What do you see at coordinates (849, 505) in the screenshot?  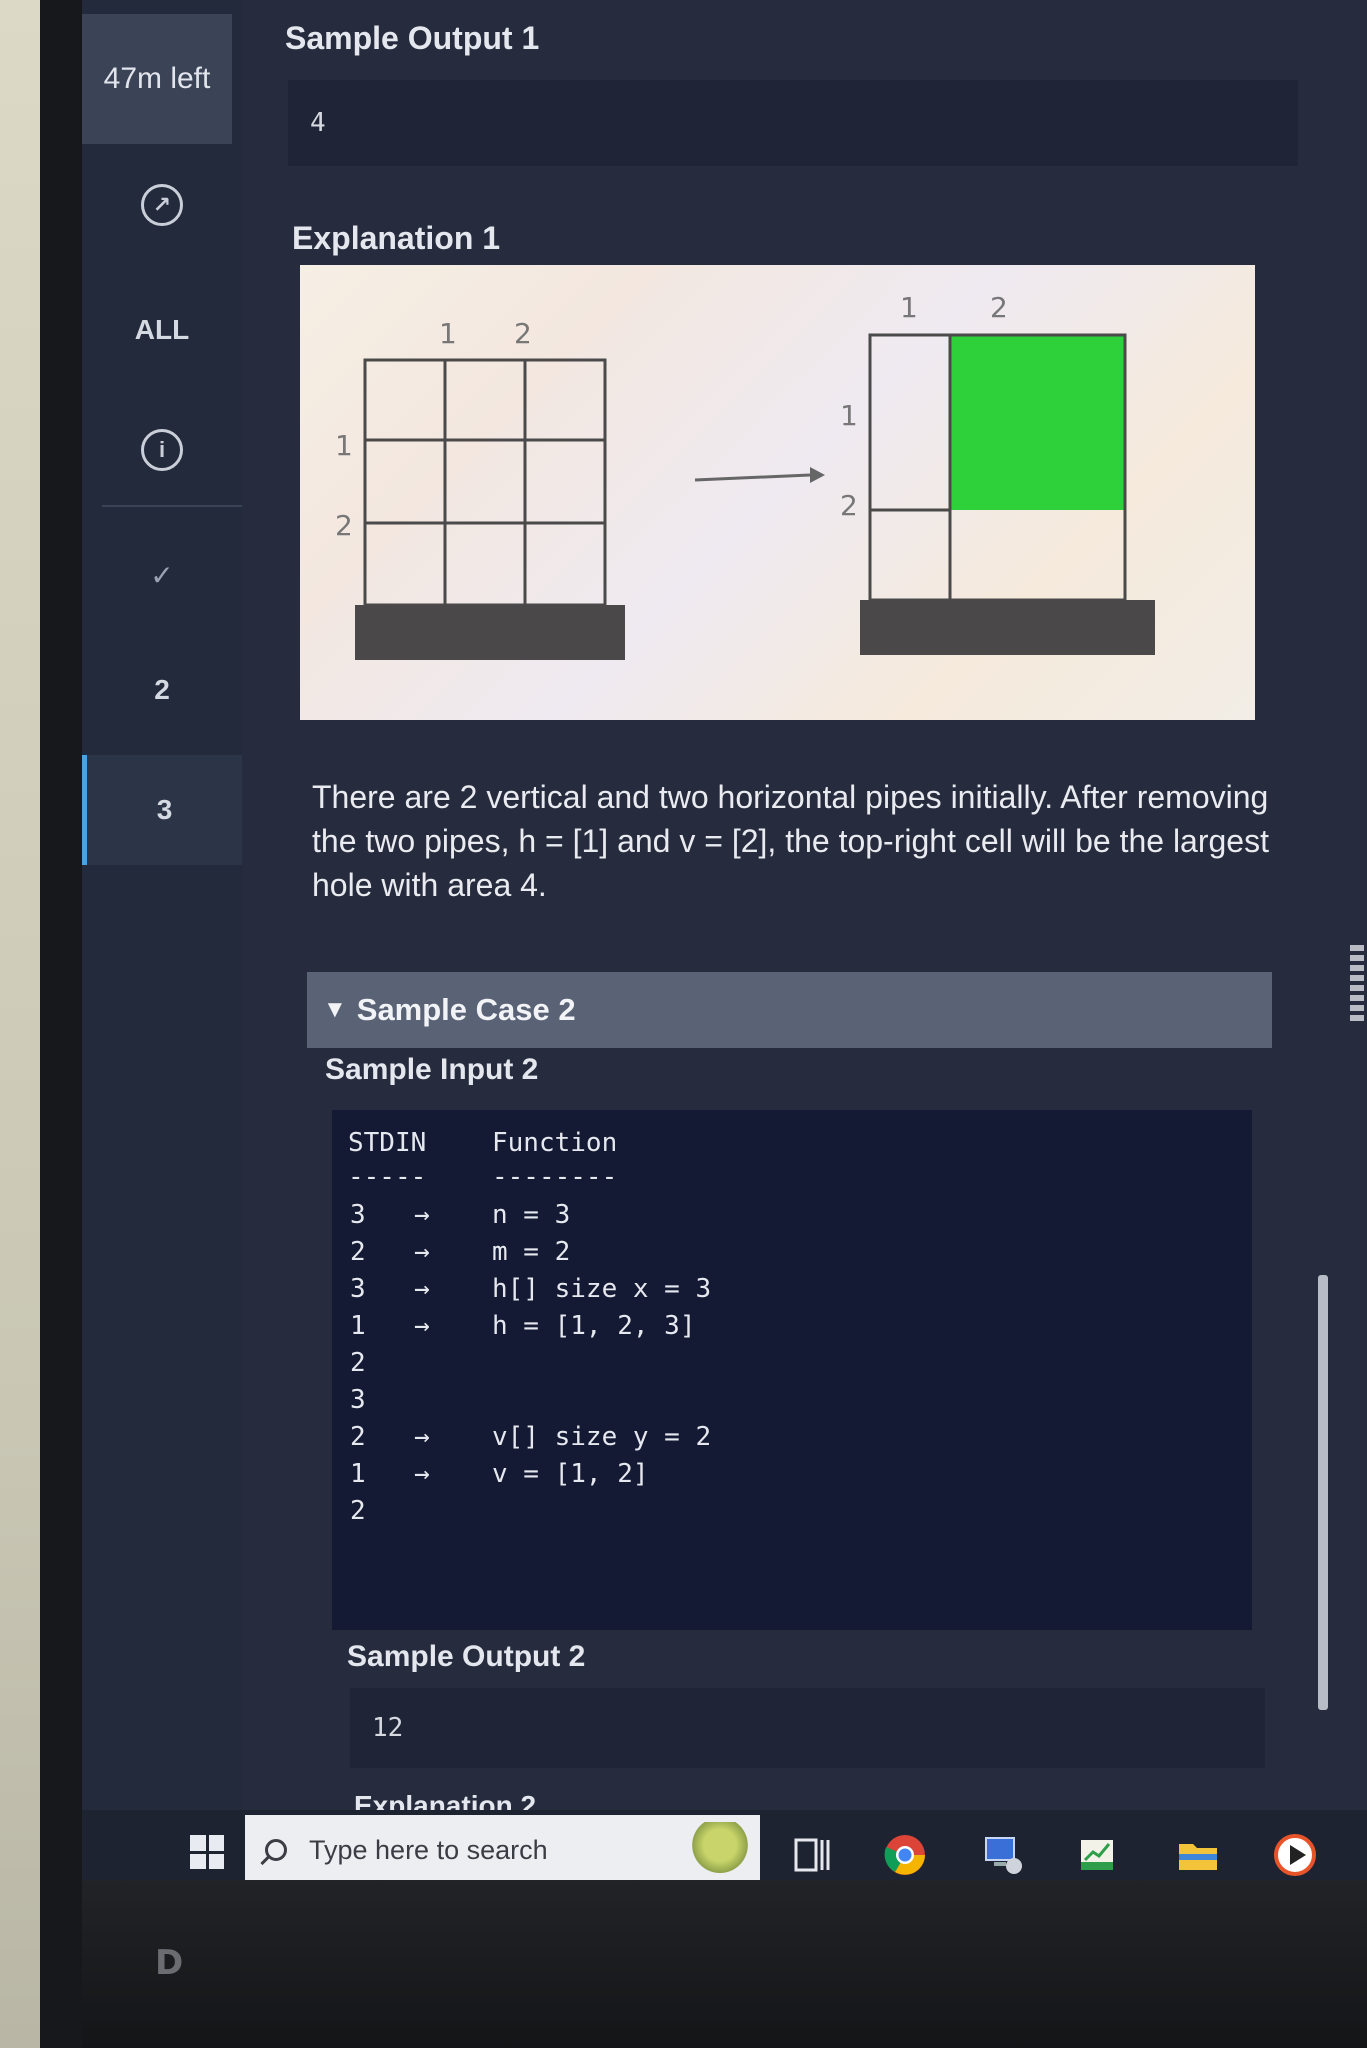 I see `right-row-label-2: 2` at bounding box center [849, 505].